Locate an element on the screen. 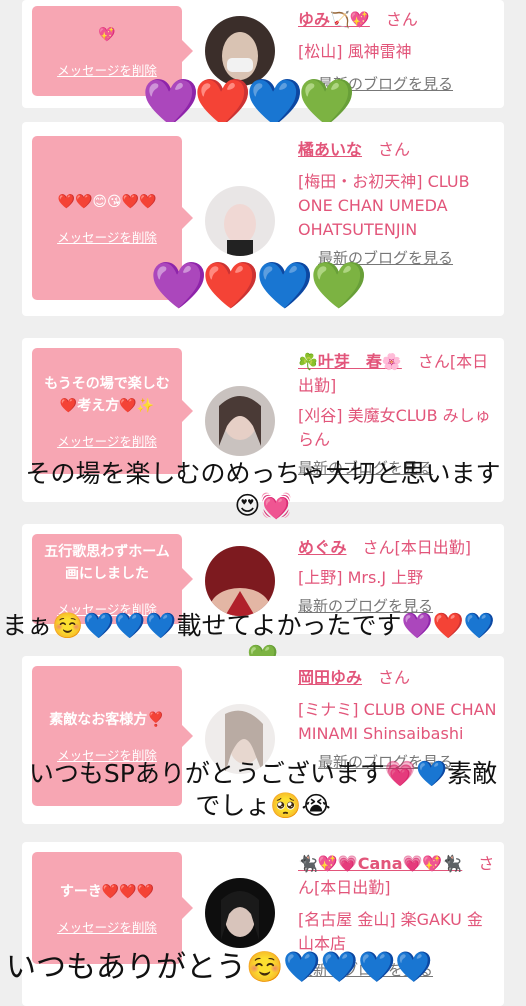 This screenshot has height=1006, width=526. cast-info: めぐみ さん[本日出勤] [上野] Mrs.J 上野 最新のブログを見る is located at coordinates (398, 577).